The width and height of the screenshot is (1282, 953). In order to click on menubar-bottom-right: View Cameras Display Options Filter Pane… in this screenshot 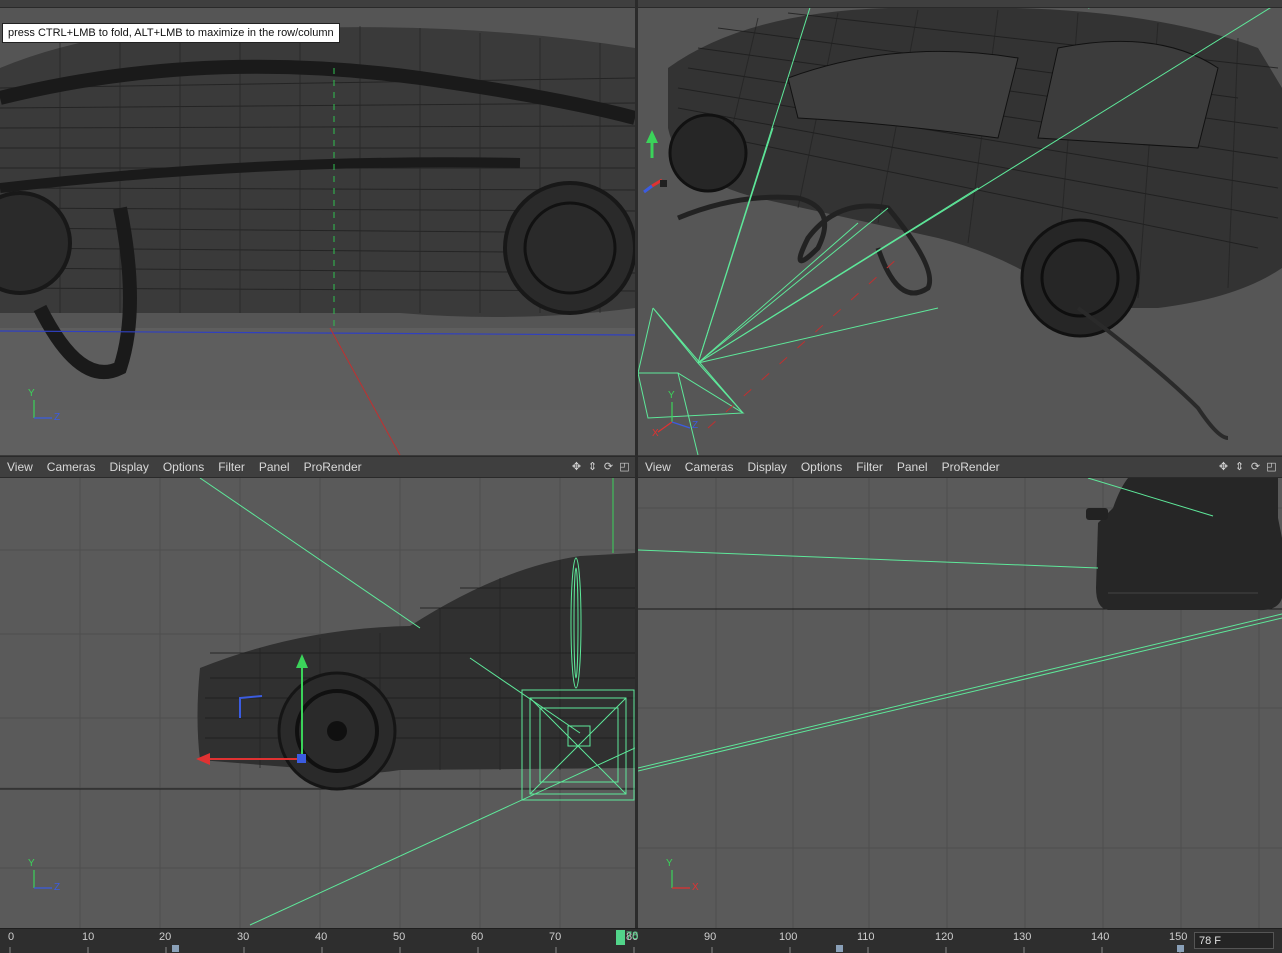, I will do `click(960, 467)`.